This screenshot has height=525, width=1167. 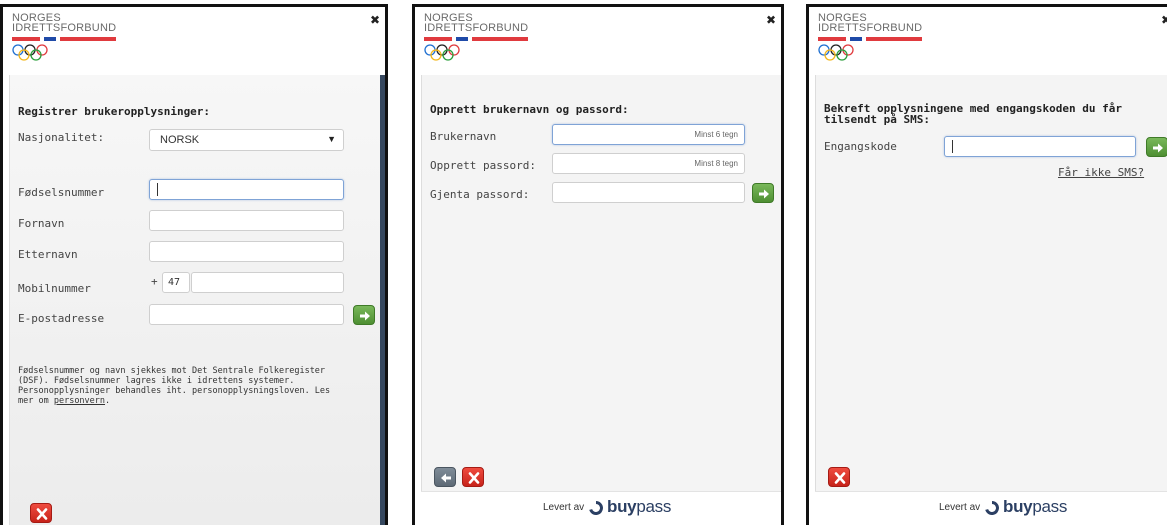 I want to click on code-input, so click(x=1040, y=146).